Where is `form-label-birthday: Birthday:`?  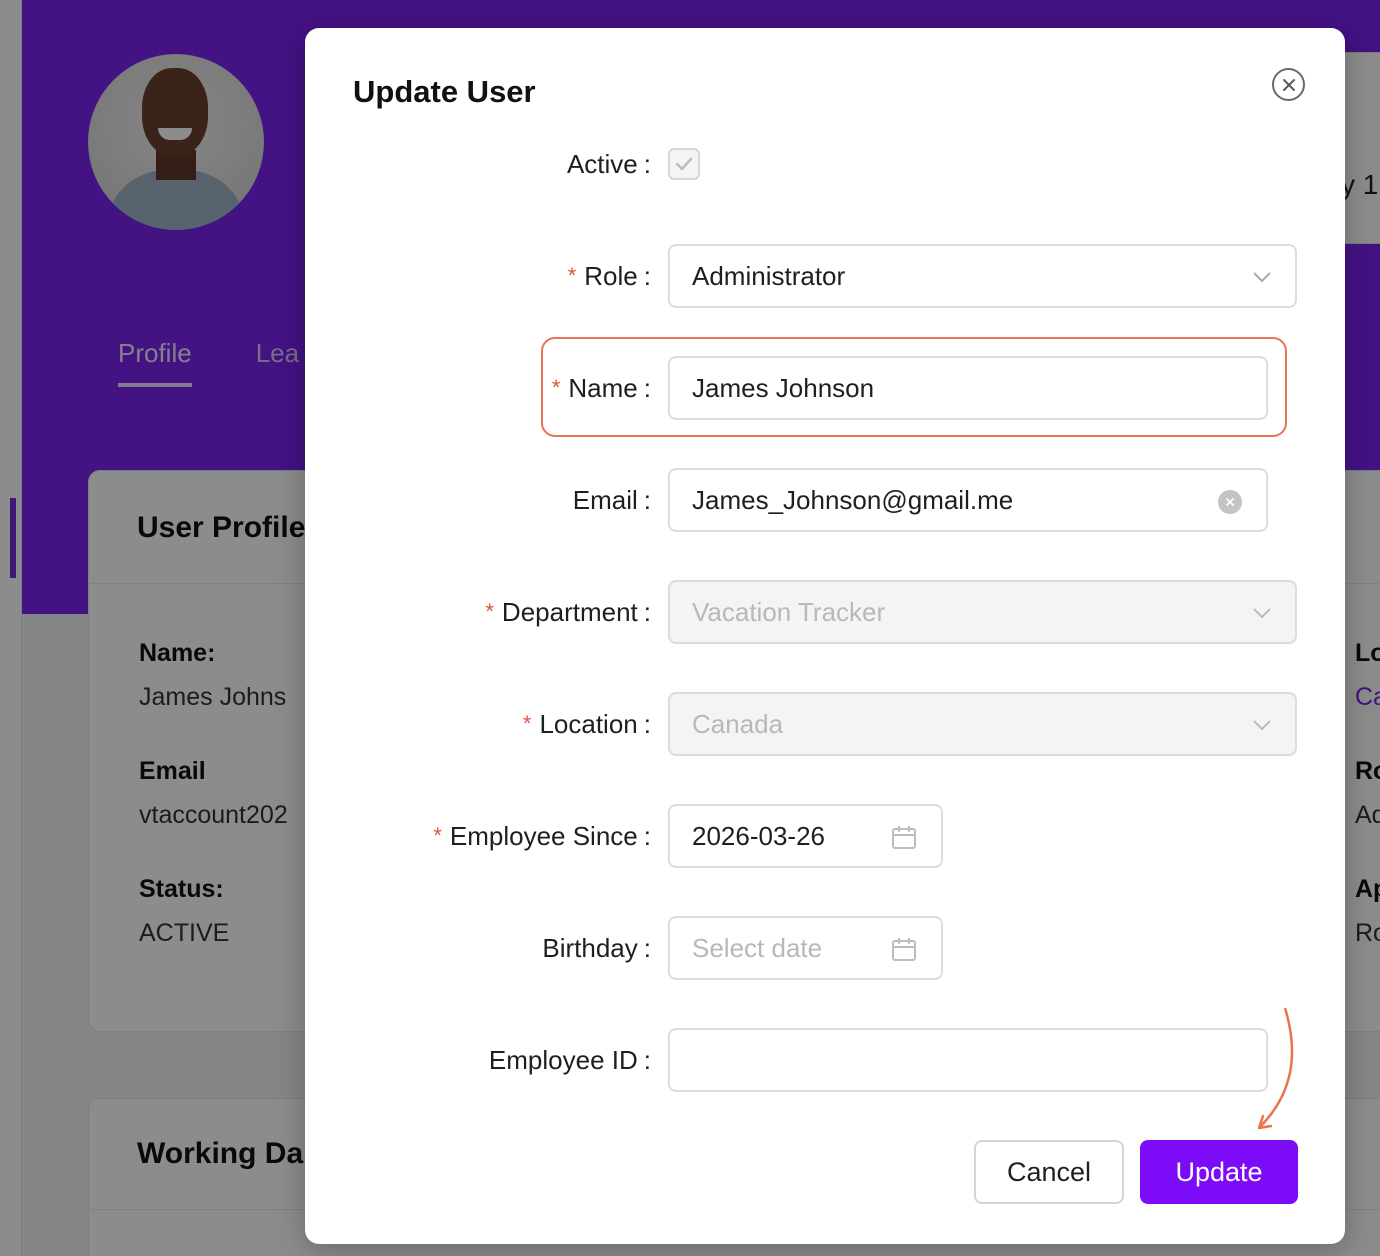
form-label-birthday: Birthday: is located at coordinates (596, 948).